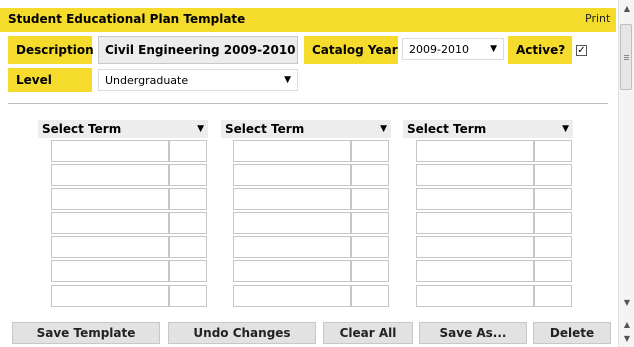 This screenshot has width=634, height=347. What do you see at coordinates (123, 129) in the screenshot?
I see `term-select-1: Select Term ▼` at bounding box center [123, 129].